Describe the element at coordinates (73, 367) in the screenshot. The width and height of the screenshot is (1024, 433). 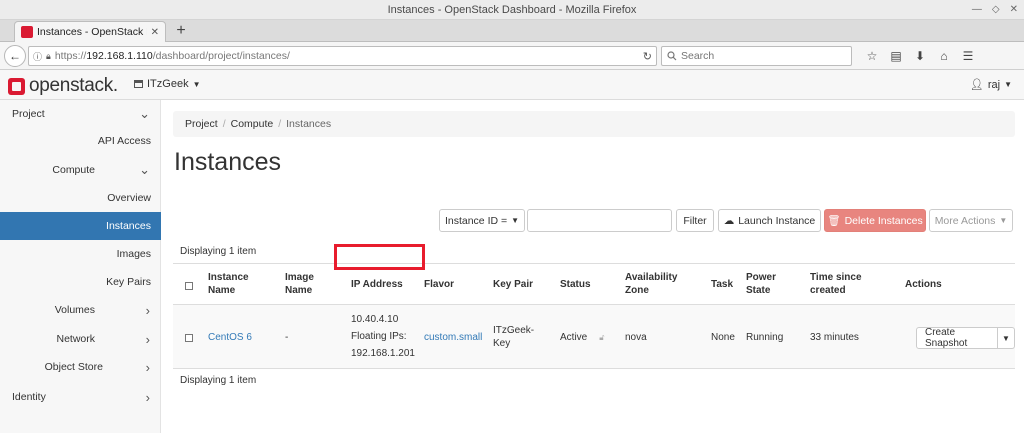
I see `sidebar-item-label: Object Store` at that location.